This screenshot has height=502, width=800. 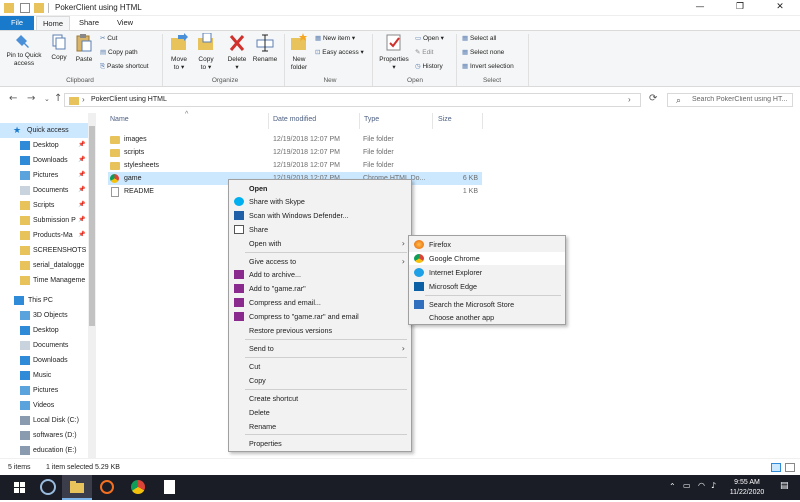 I want to click on menu-item-give-access: Give access to ›, so click(x=320, y=261).